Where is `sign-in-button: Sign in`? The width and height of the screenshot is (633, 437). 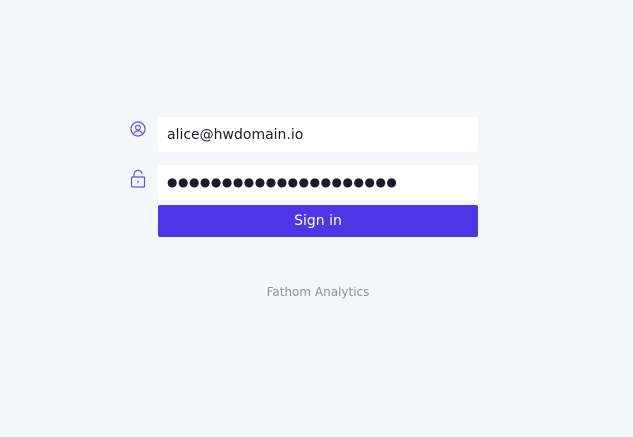
sign-in-button: Sign in is located at coordinates (318, 221).